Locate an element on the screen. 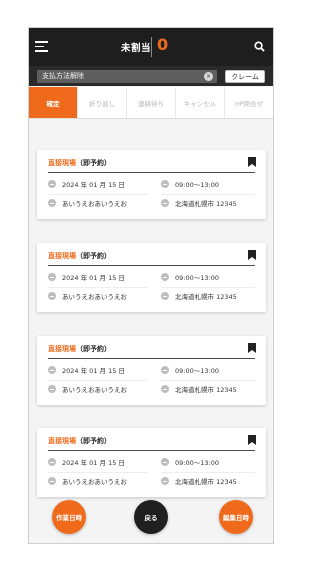 The image size is (320, 569). header-divider is located at coordinates (151, 47).